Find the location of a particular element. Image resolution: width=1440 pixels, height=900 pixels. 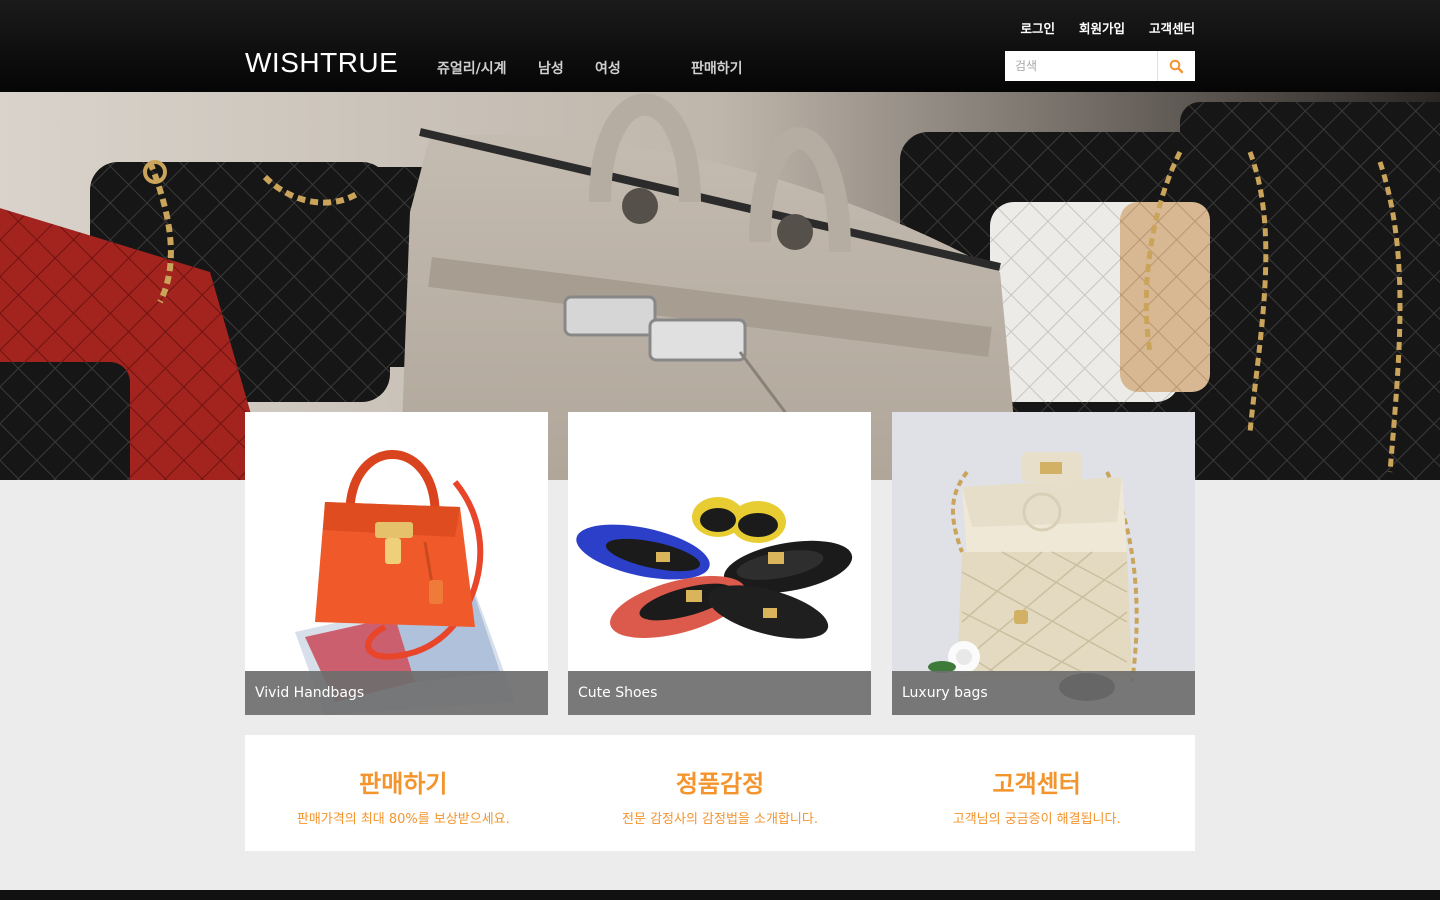

main-nav: 쥬얼리/시계 남성 여성 판매하기 is located at coordinates (607, 68).